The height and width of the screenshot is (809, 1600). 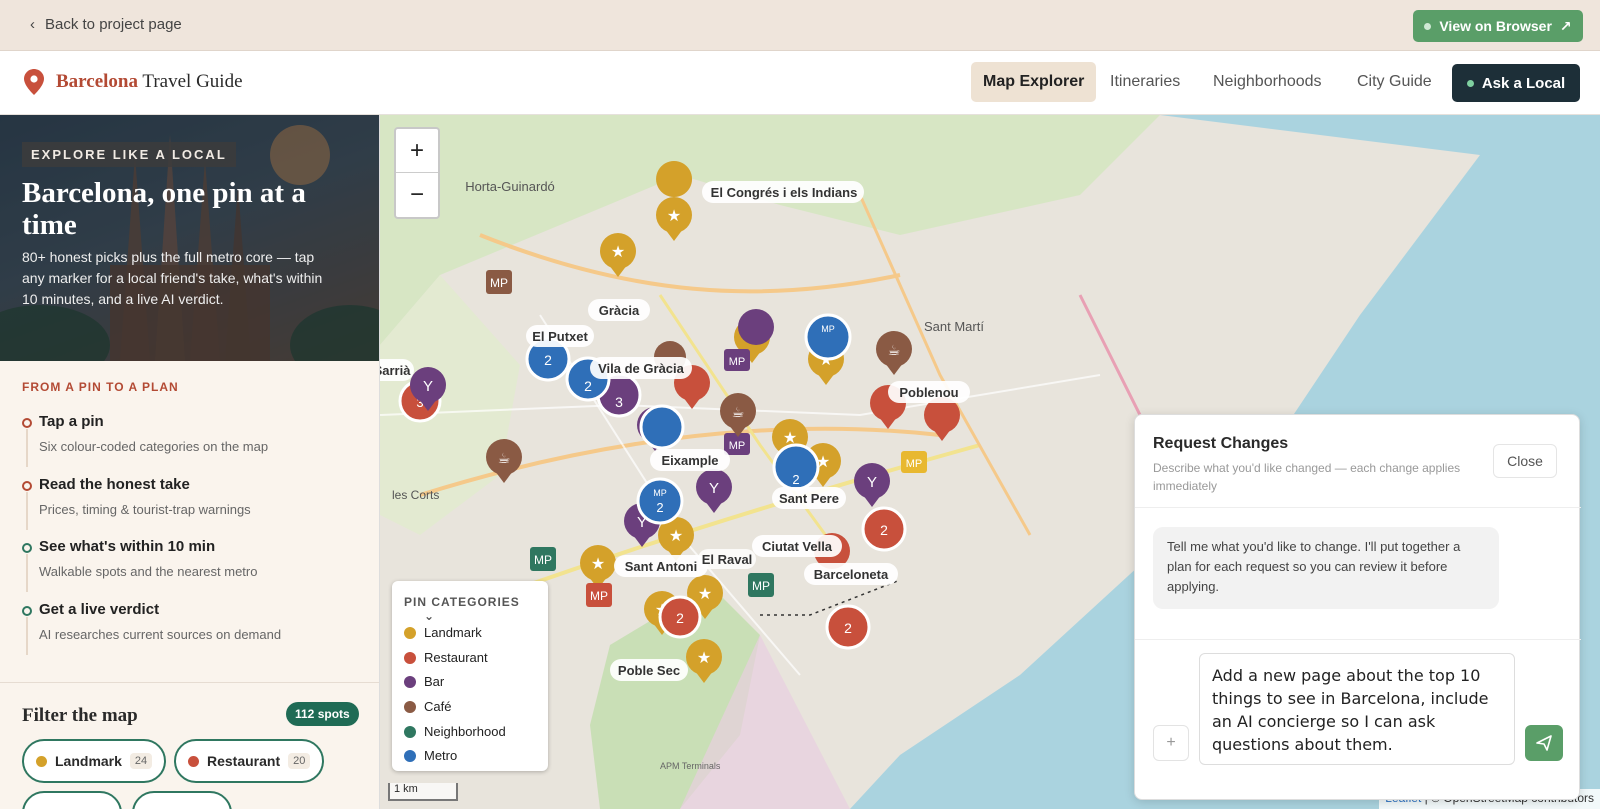 I want to click on legend-title: PIN CATEGORIES ⌄, so click(x=476, y=609).